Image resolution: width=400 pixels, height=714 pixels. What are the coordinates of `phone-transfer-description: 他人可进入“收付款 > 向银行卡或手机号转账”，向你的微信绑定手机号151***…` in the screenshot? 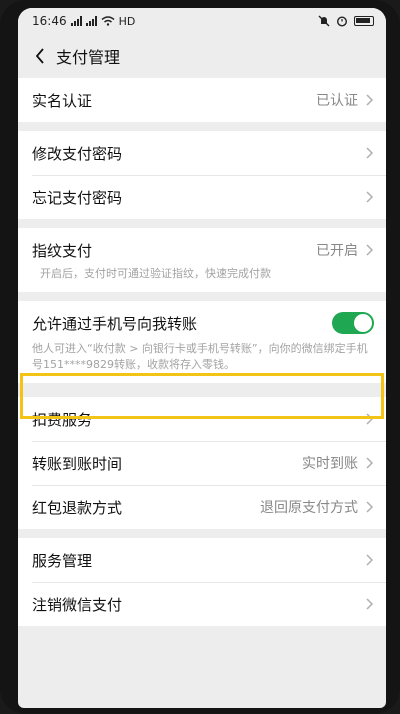 It's located at (200, 356).